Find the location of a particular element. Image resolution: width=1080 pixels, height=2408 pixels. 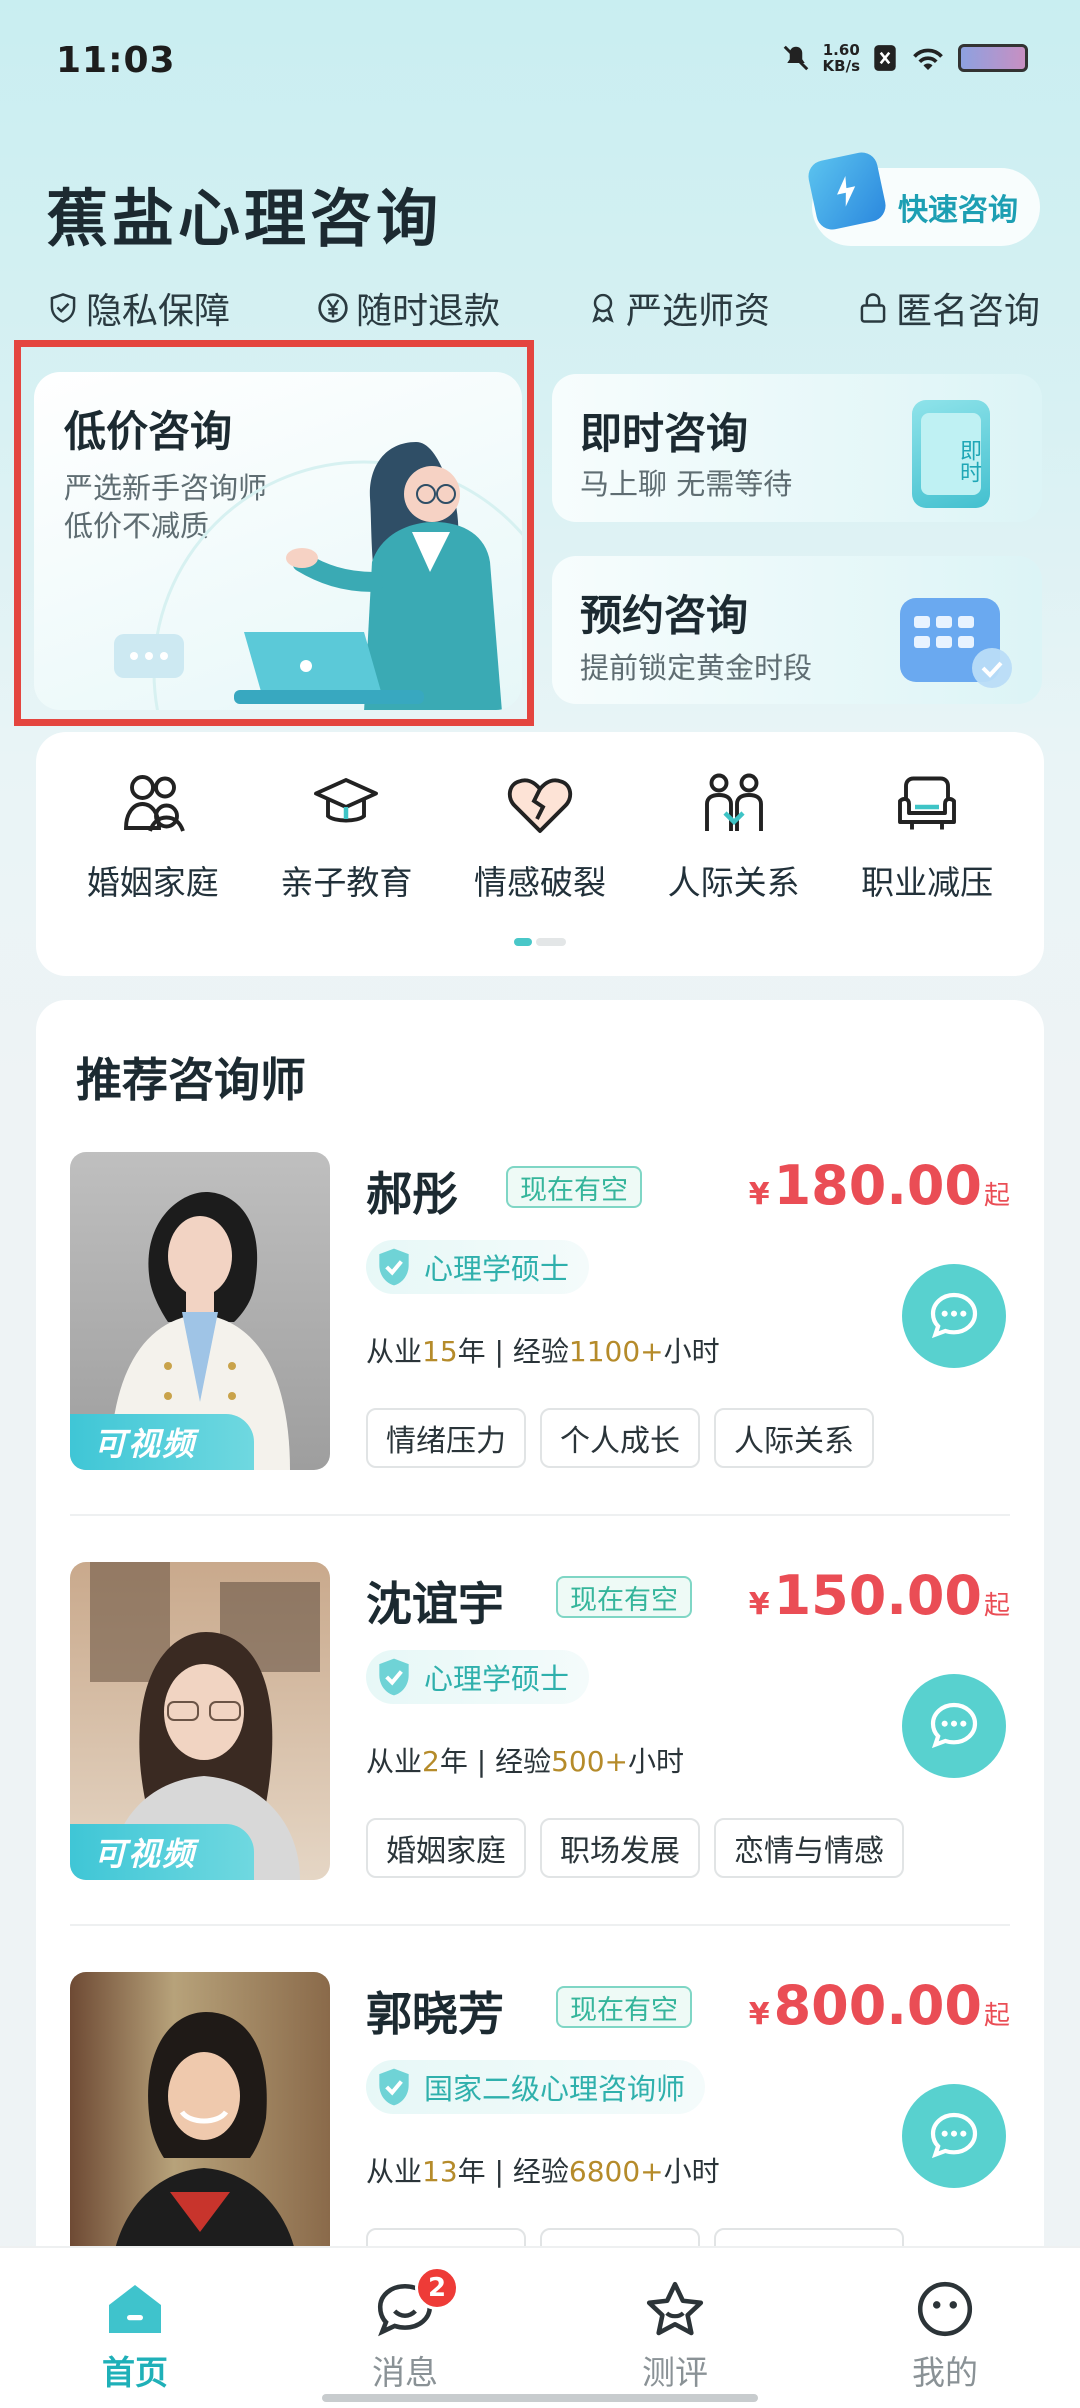

low-price-consult-card: 低价咨询 严选新手咨询师 低价不减质 is located at coordinates (278, 541).